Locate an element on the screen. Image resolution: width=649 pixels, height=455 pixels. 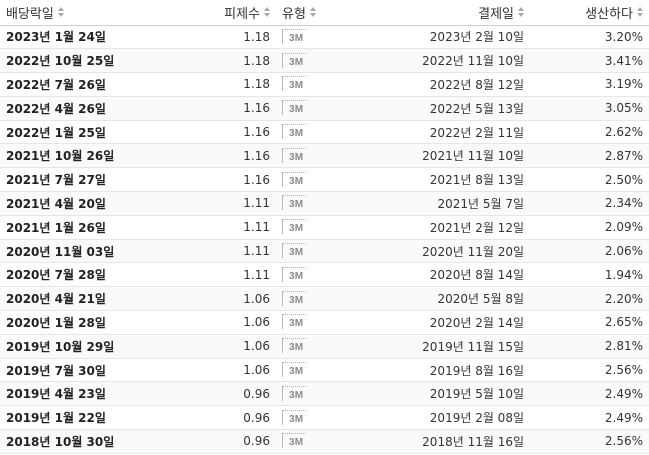
table-row: 2023년 1월 24일 1.18 3M 2023년 2월 10일 3.20% is located at coordinates (324, 37).